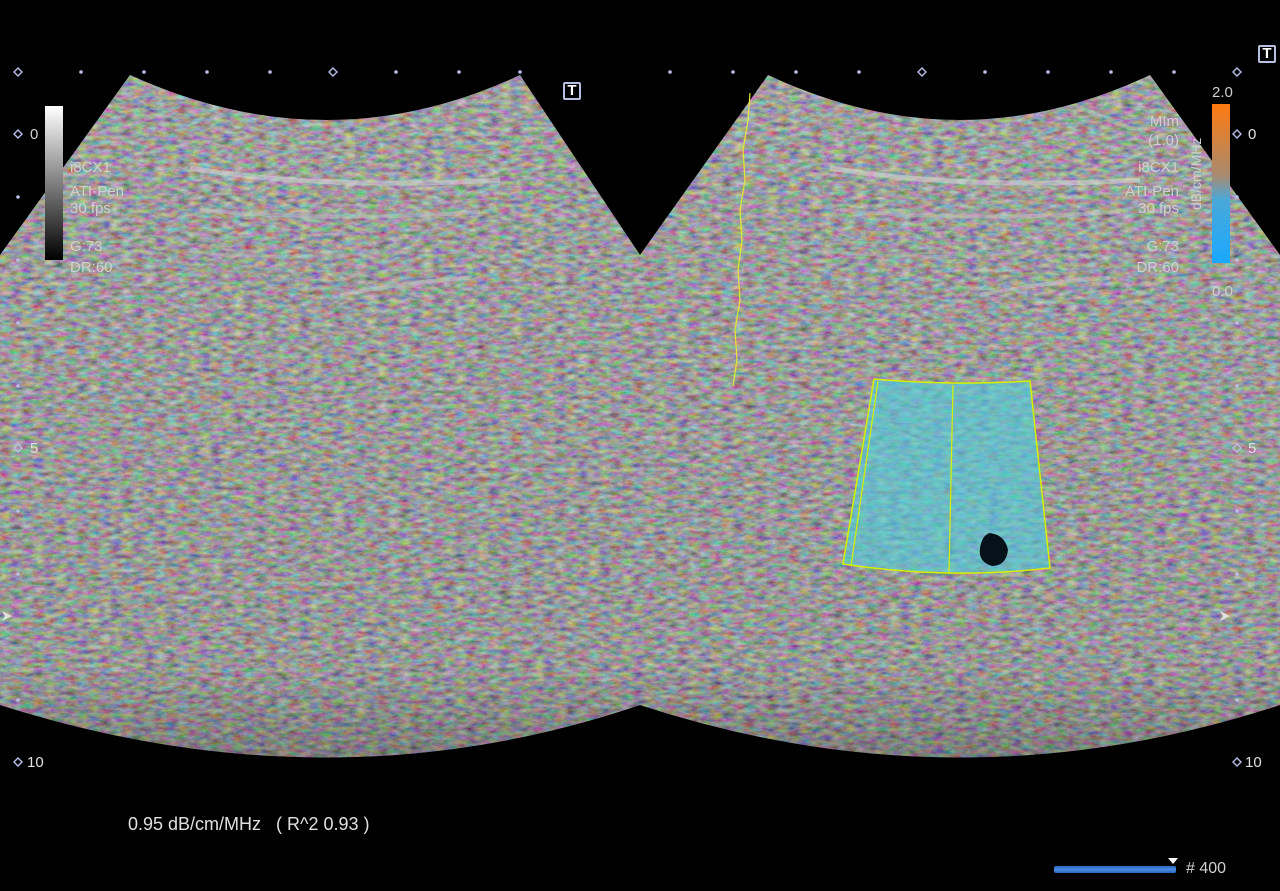 Image resolution: width=1280 pixels, height=891 pixels. What do you see at coordinates (1158, 208) in the screenshot?
I see `right-frame-rate: 30 fps` at bounding box center [1158, 208].